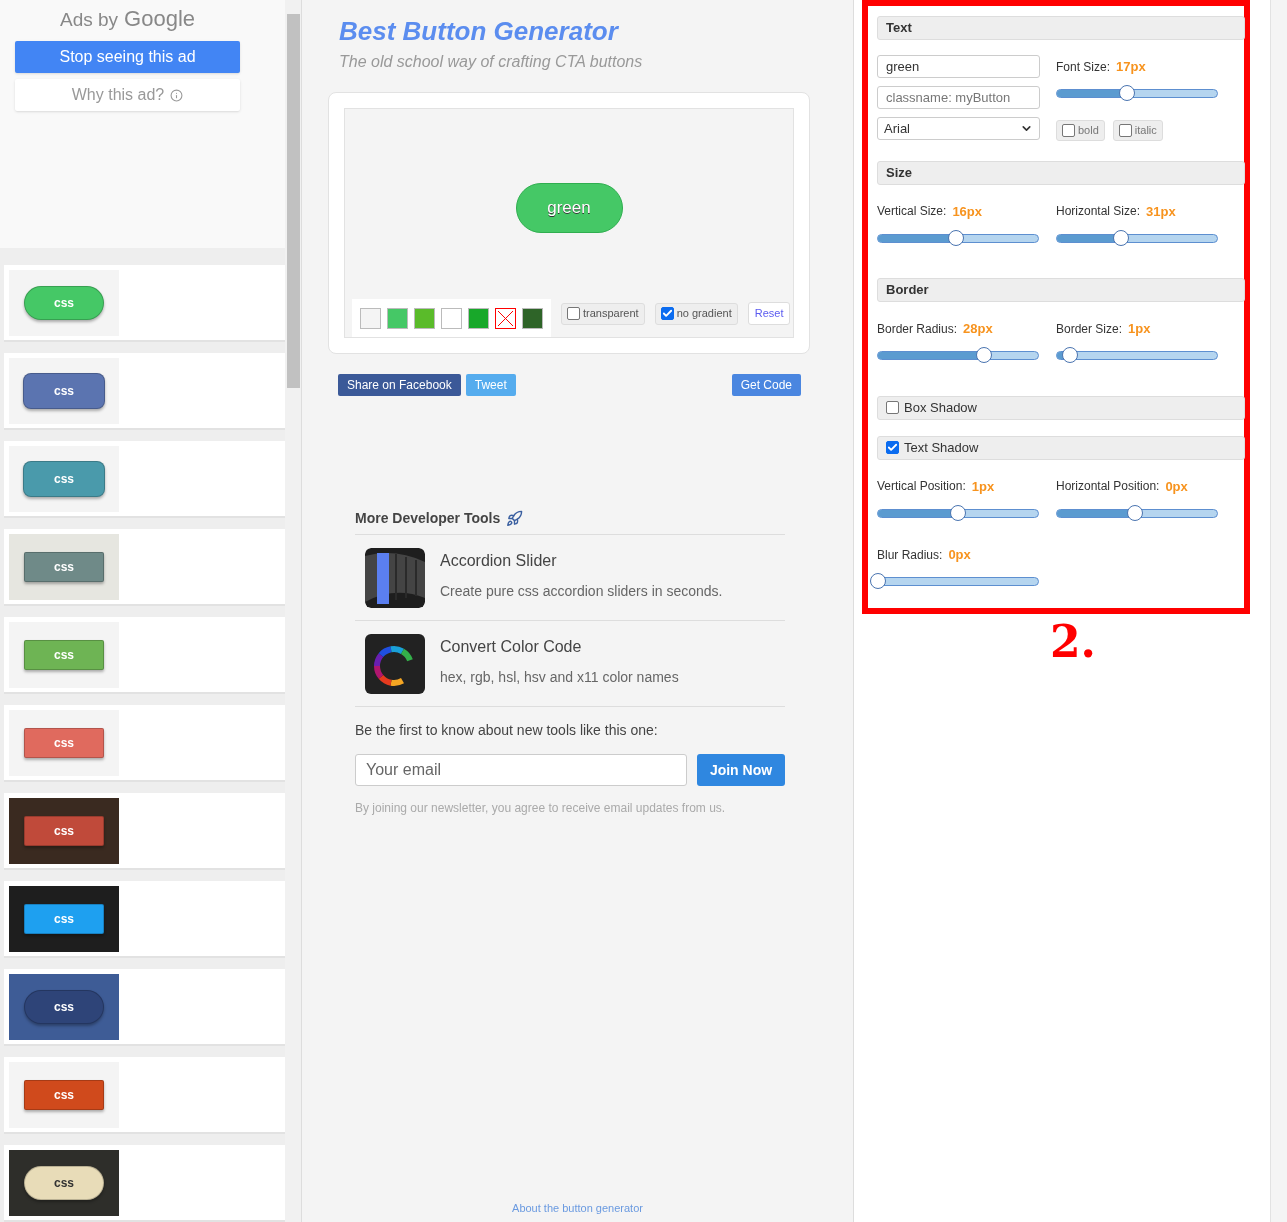 The width and height of the screenshot is (1287, 1222). Describe the element at coordinates (127, 57) in the screenshot. I see `stop-ad-button: Stop seeing this ad` at that location.